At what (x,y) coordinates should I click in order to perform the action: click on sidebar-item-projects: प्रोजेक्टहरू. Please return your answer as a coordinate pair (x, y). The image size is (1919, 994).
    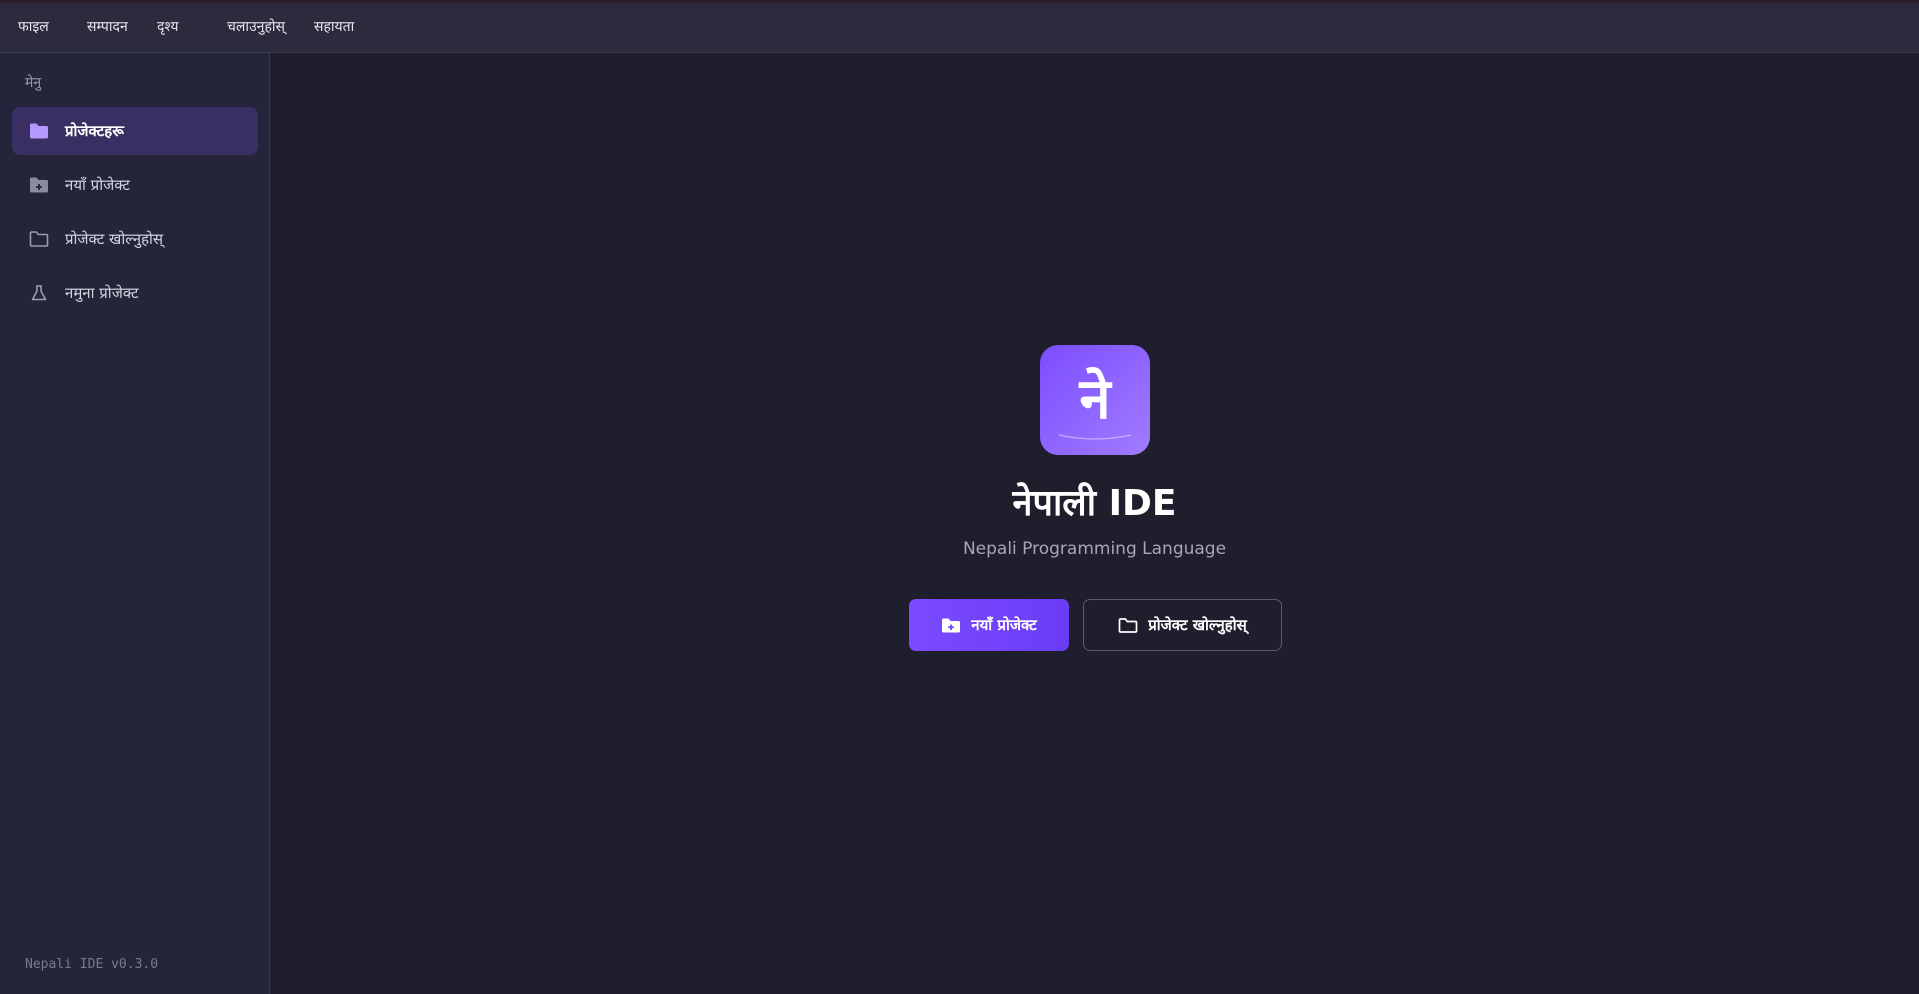
    Looking at the image, I should click on (135, 131).